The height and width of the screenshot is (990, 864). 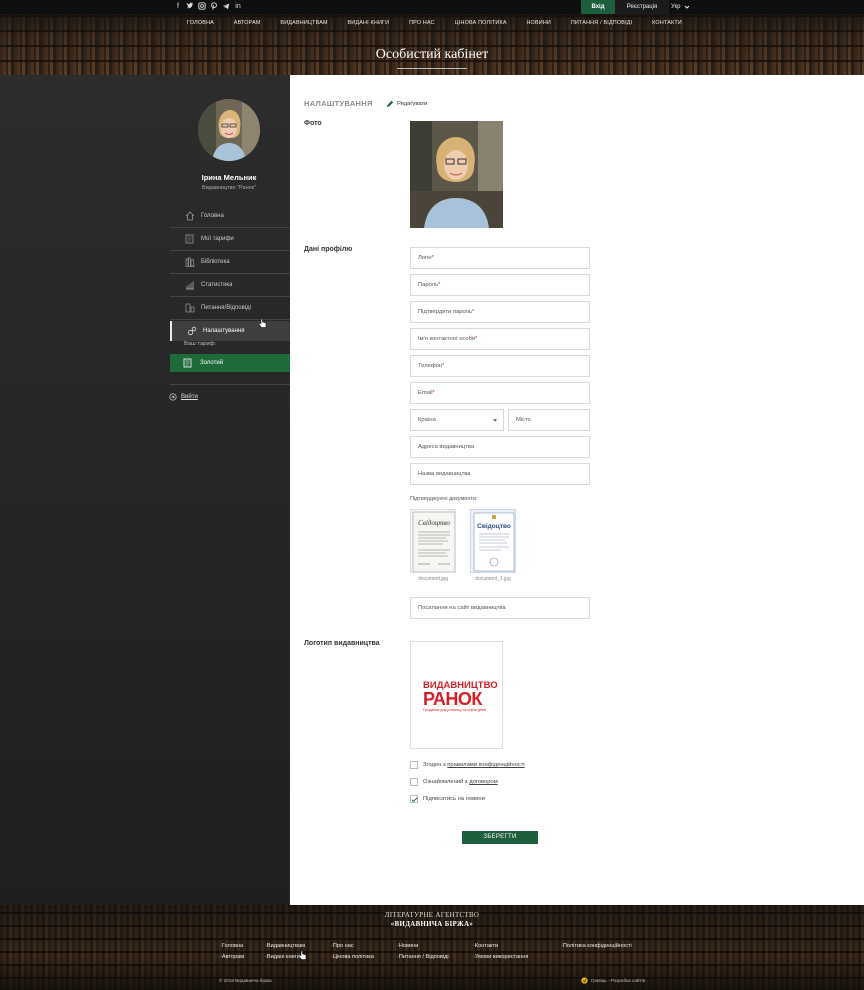 I want to click on publisher-name-field: Назва видавництва, so click(x=500, y=474).